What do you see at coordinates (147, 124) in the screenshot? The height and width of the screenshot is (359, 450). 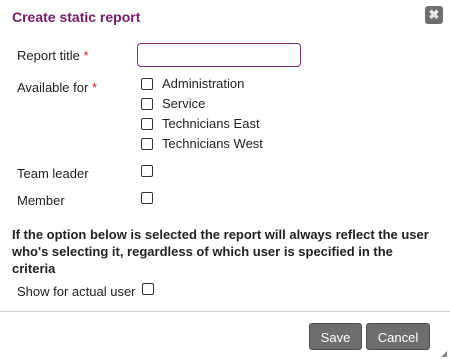 I see `checkbox-technicians-east` at bounding box center [147, 124].